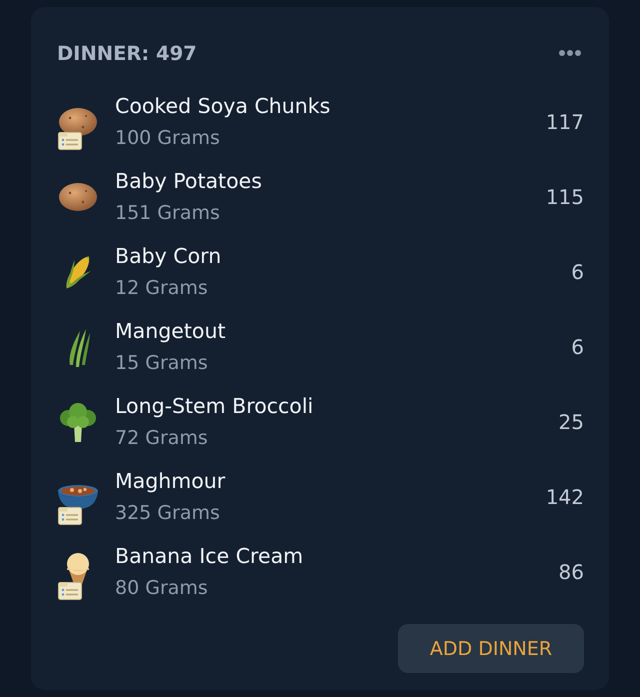  Describe the element at coordinates (162, 588) in the screenshot. I see `food-amount: 80 Grams` at that location.